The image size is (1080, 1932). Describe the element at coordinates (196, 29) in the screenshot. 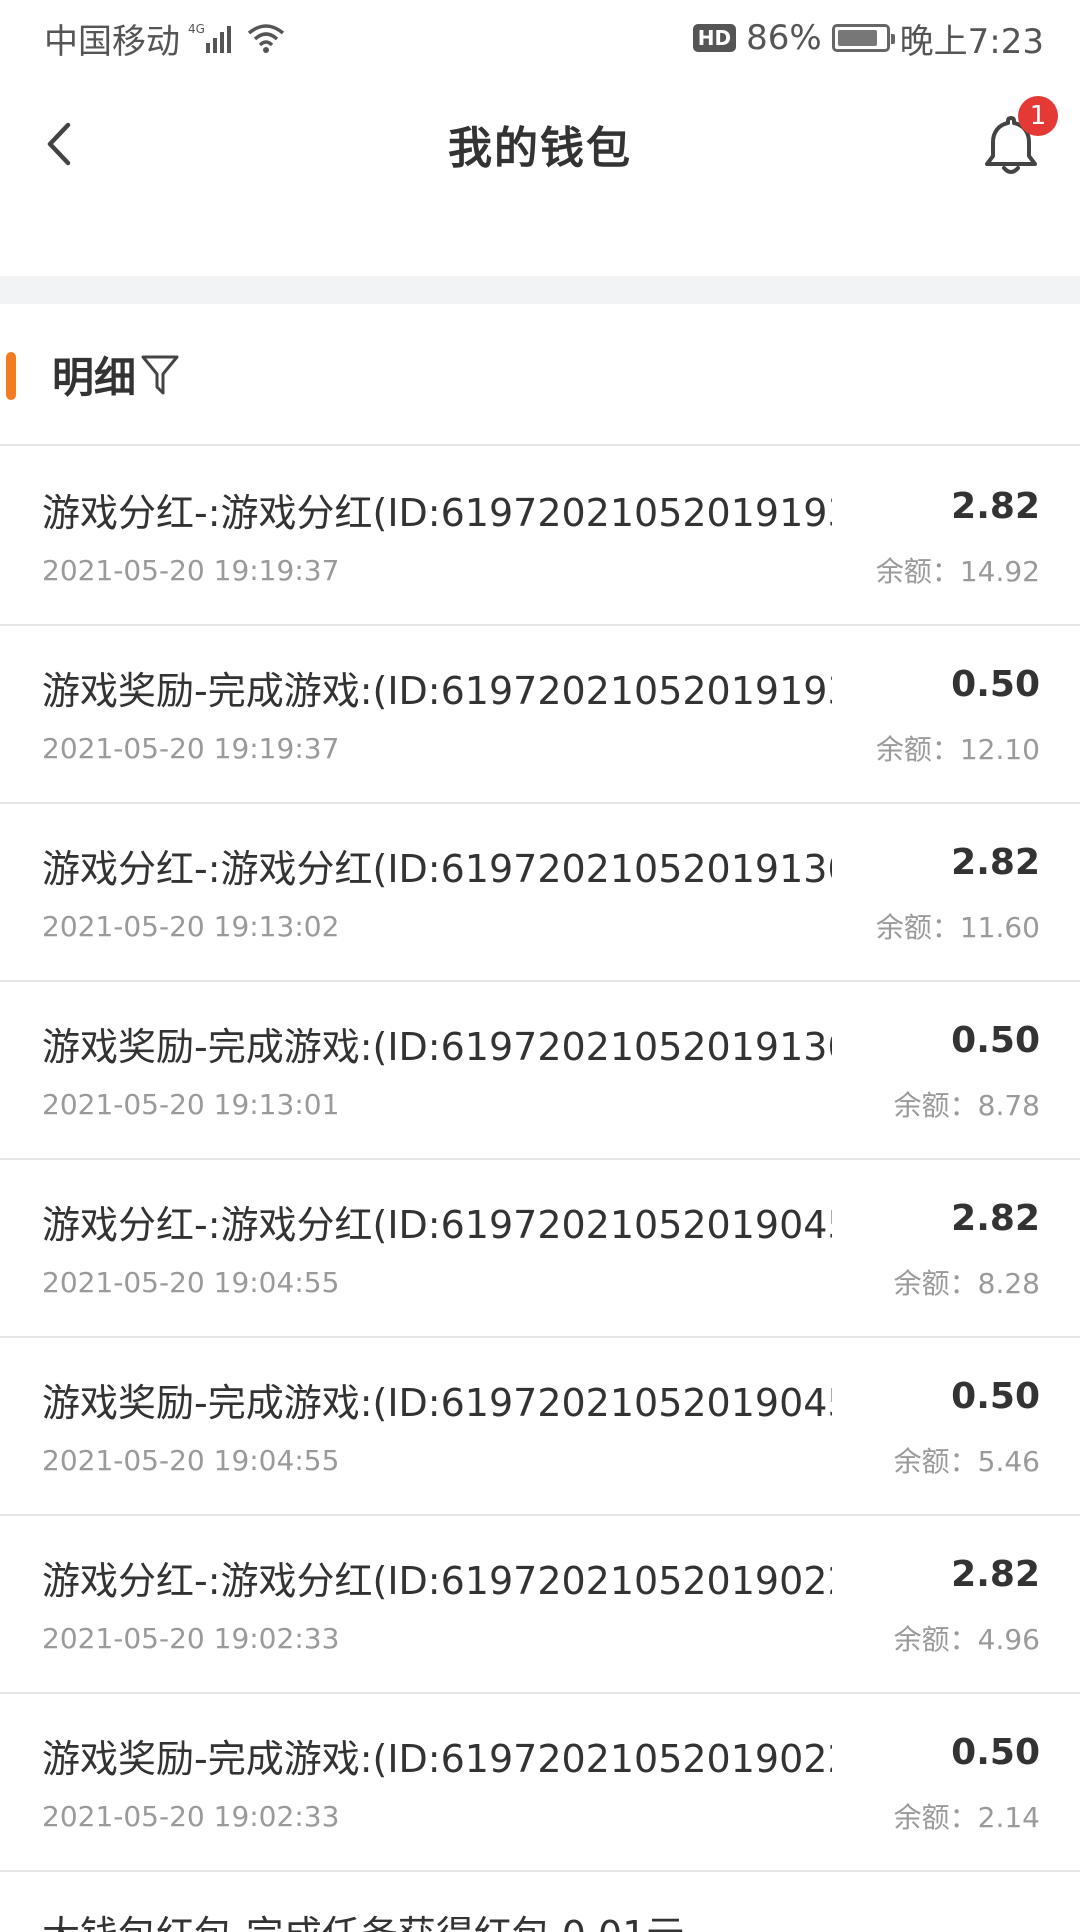

I see `svg-text: 4G` at that location.